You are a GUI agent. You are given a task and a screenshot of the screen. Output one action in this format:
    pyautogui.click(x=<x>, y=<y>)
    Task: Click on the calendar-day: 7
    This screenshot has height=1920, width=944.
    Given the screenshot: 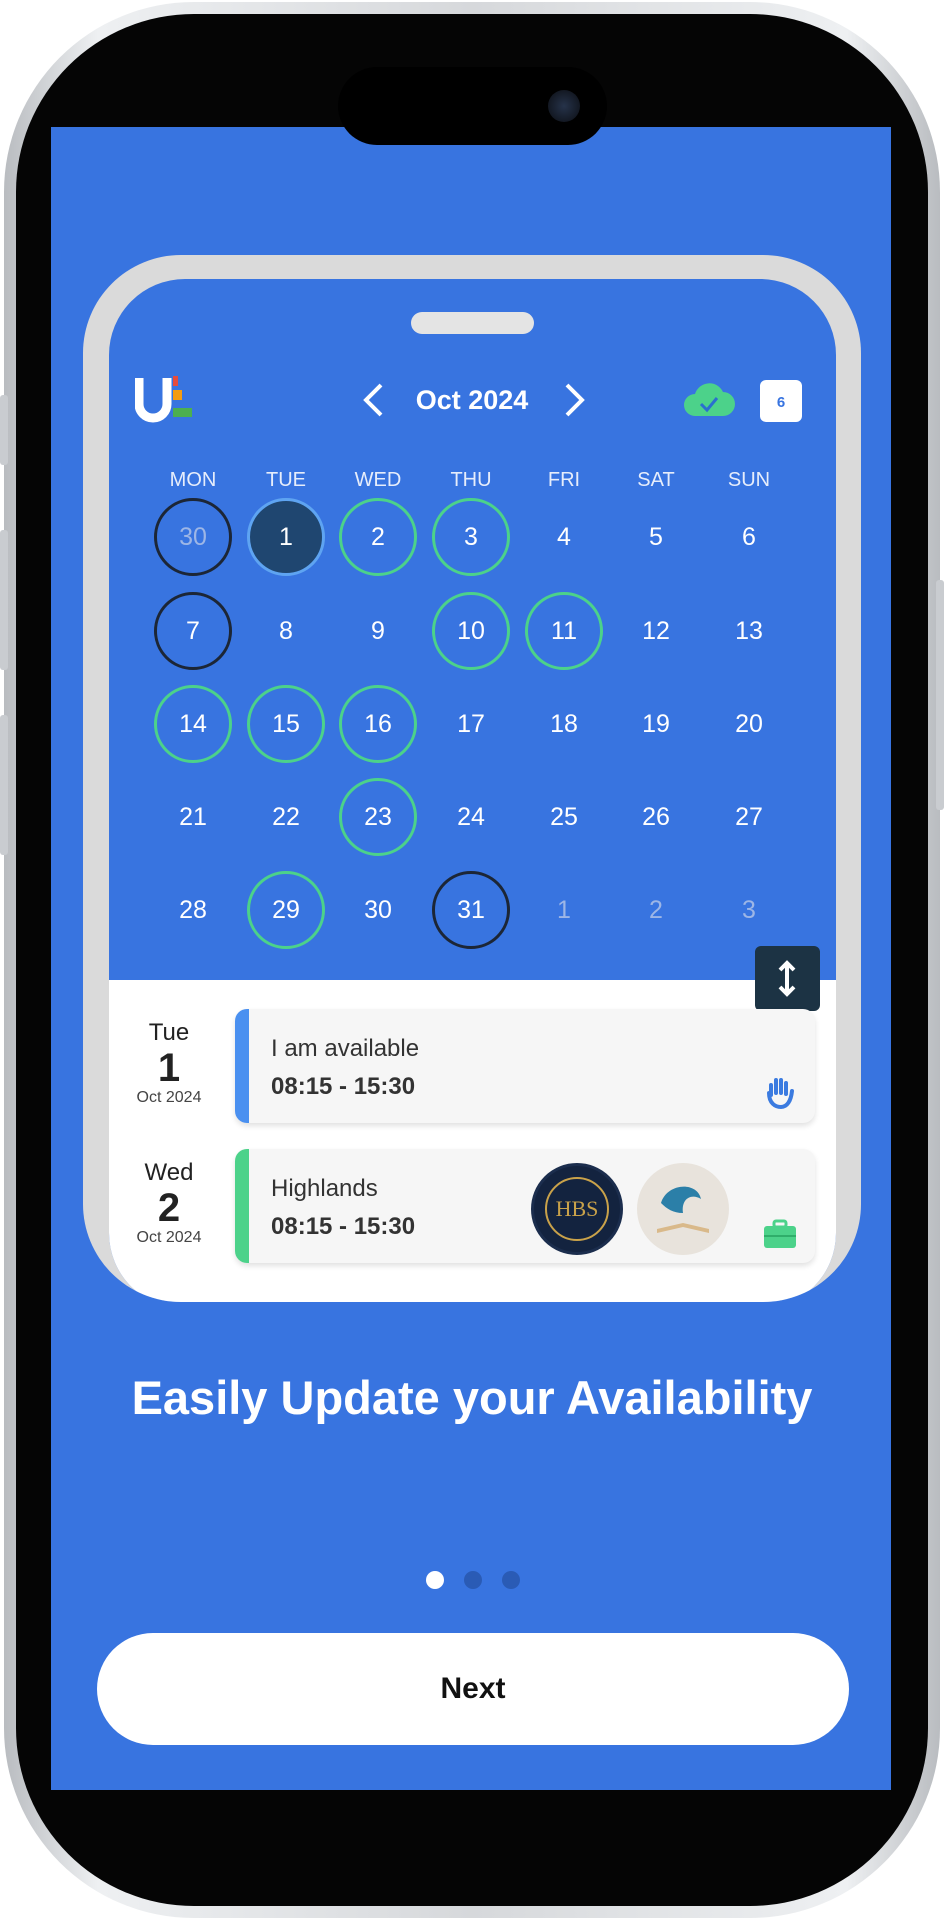 What is the action you would take?
    pyautogui.click(x=193, y=631)
    